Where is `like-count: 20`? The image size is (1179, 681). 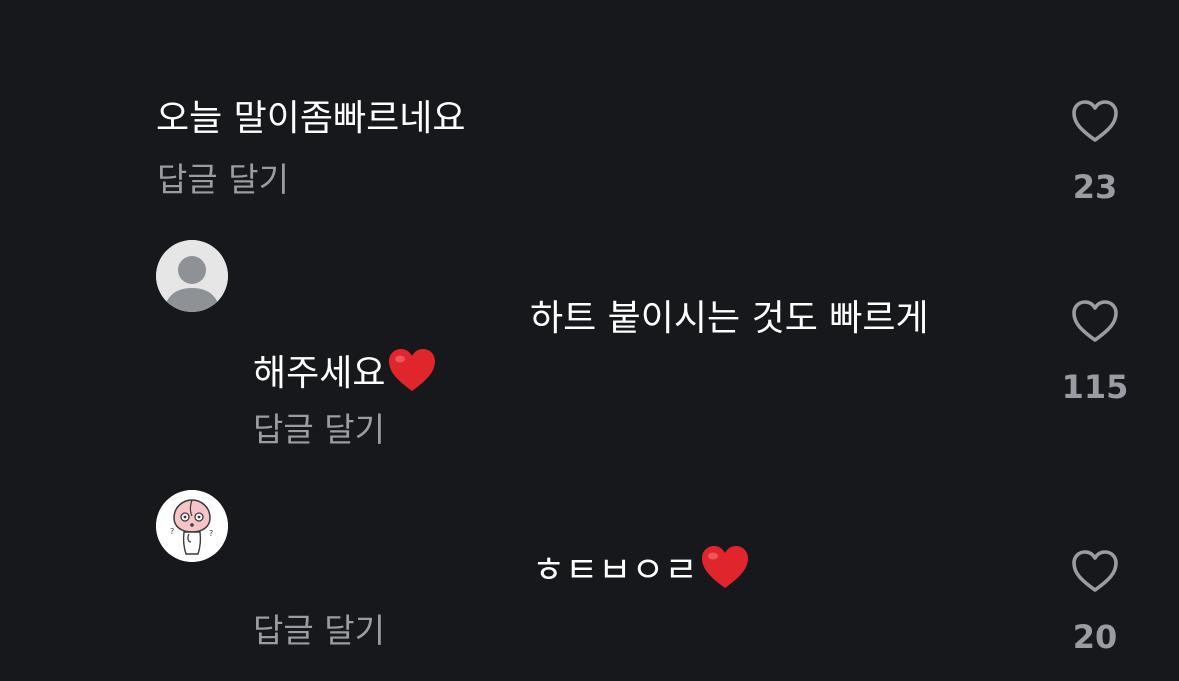 like-count: 20 is located at coordinates (1095, 637).